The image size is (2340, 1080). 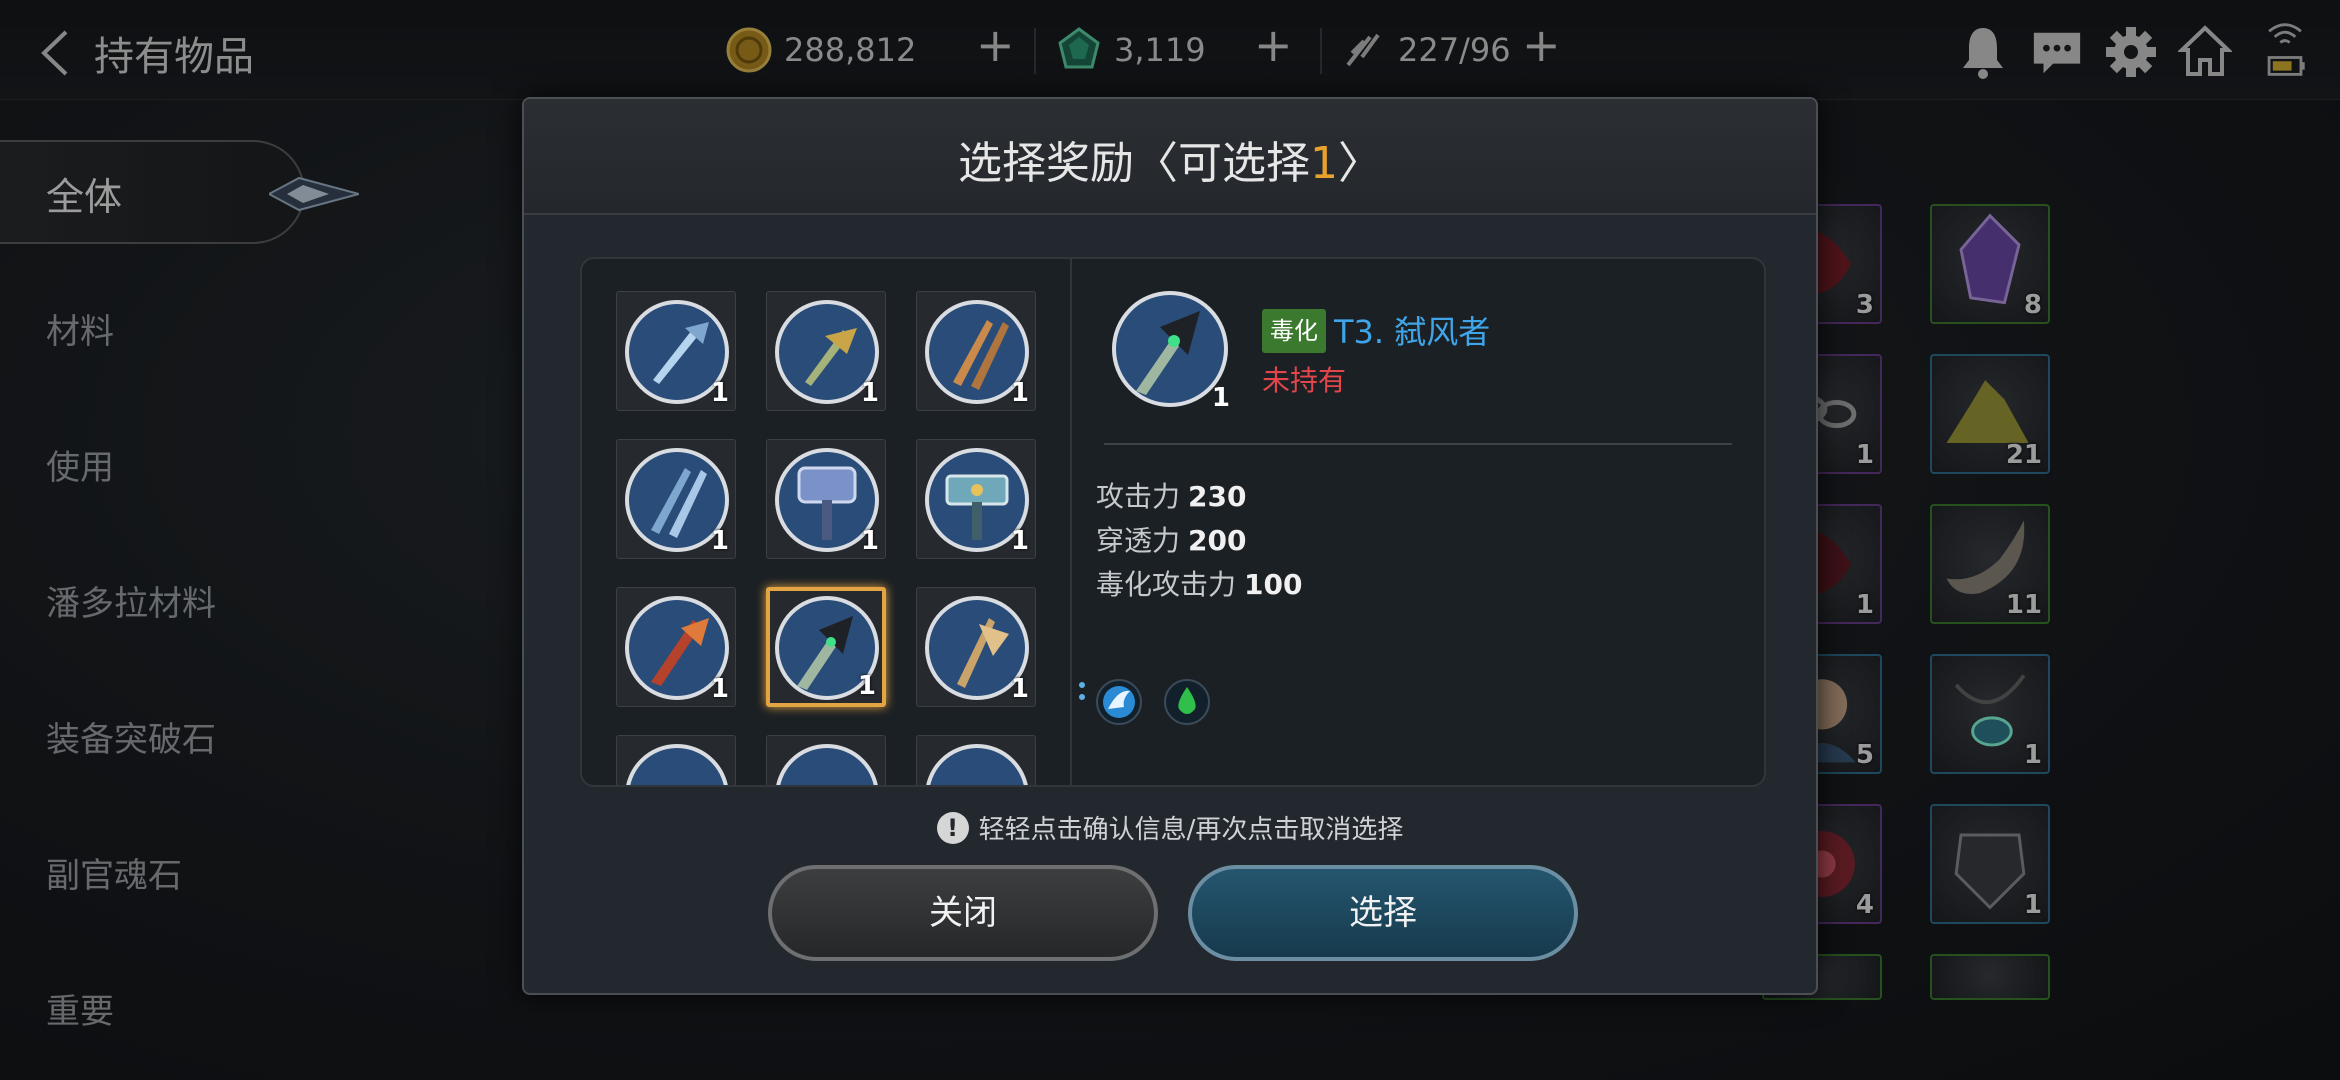 What do you see at coordinates (1418, 522) in the screenshot?
I see `reward-detail: 1 毒化 T3. 弑风者 未持有 攻击力 230 穿透力 200 毒化攻击力 100` at bounding box center [1418, 522].